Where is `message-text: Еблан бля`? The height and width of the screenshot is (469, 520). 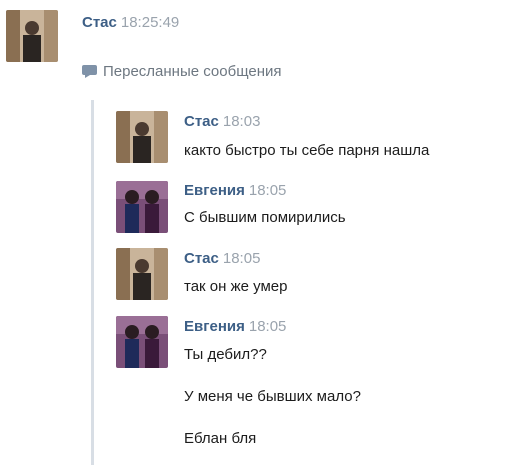 message-text: Еблан бля is located at coordinates (220, 438).